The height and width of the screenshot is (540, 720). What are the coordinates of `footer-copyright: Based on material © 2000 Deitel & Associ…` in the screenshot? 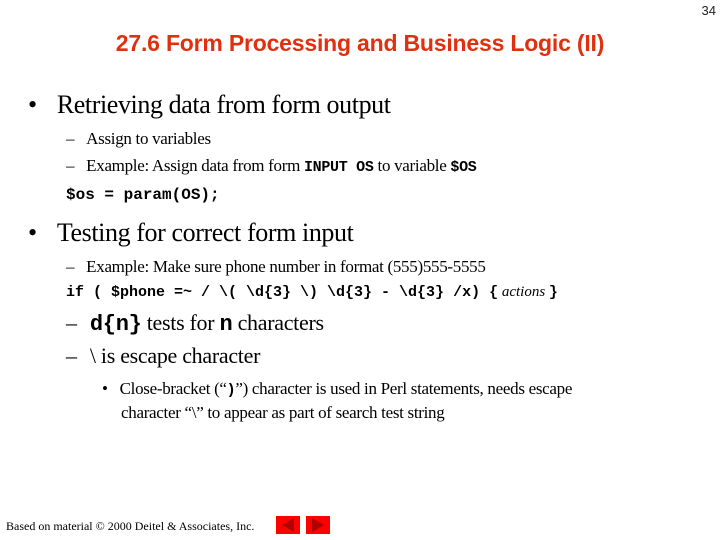 It's located at (130, 526).